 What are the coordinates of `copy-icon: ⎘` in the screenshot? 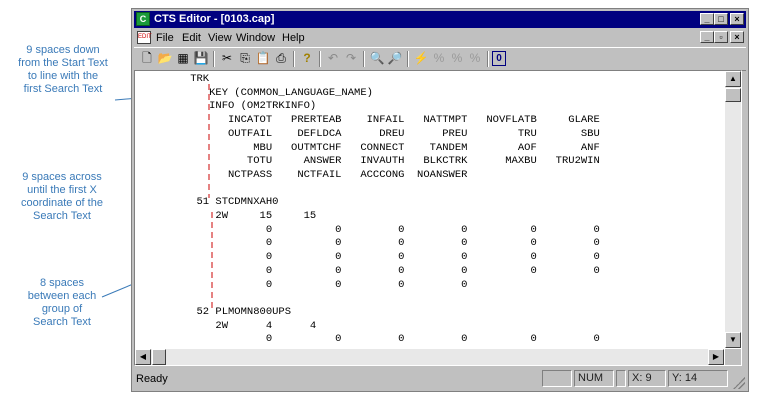 It's located at (245, 58).